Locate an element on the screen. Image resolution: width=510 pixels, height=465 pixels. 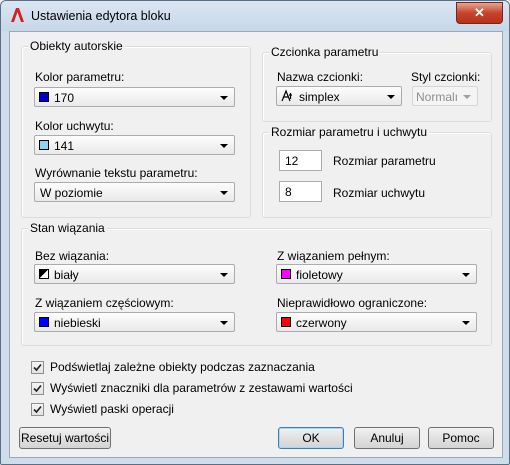
reset-values-button: Resetuj wartości is located at coordinates (65, 438).